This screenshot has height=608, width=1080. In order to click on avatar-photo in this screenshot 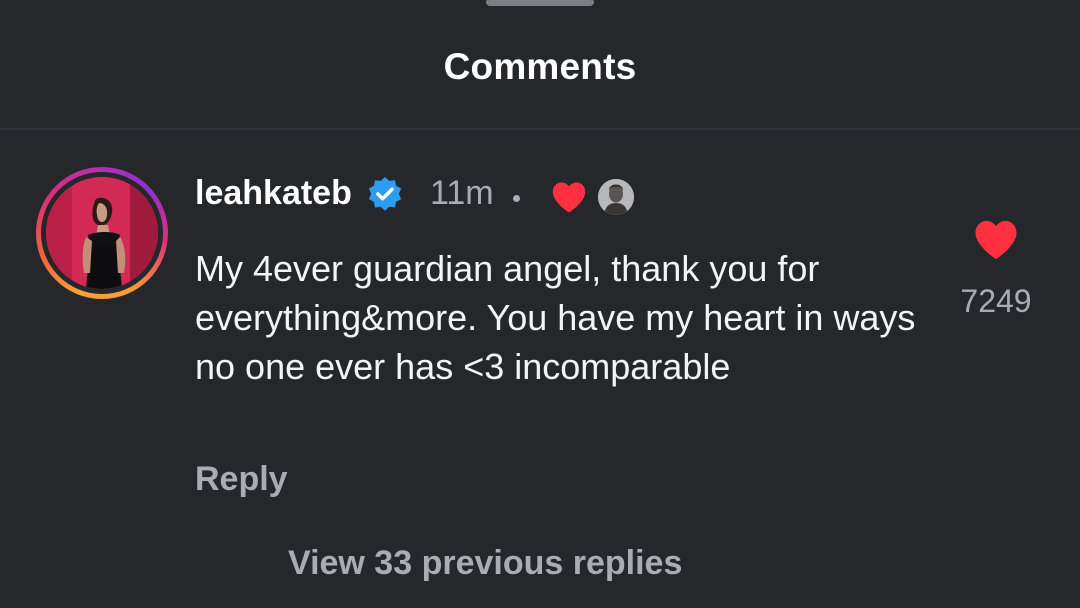, I will do `click(102, 233)`.